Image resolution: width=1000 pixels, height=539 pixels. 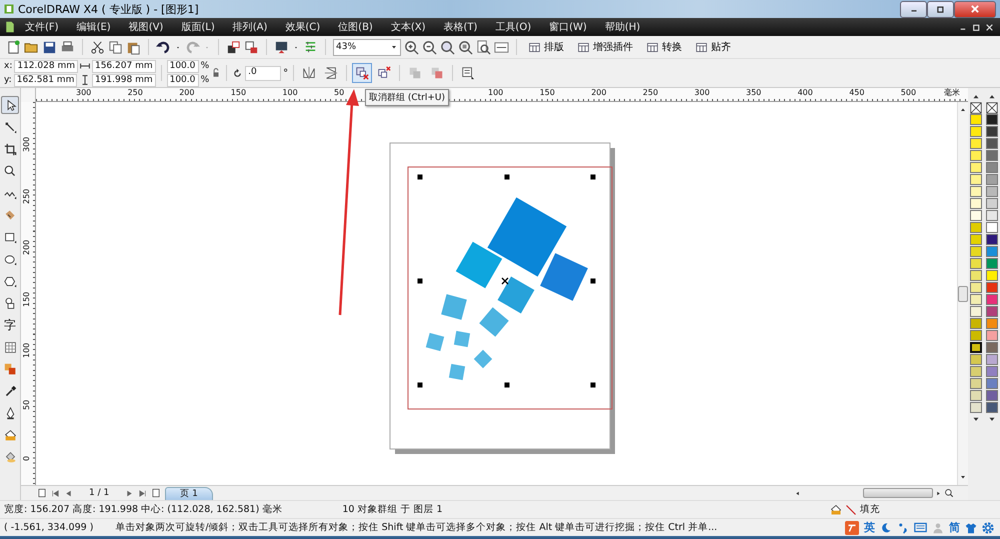 I want to click on menu-item: 表格(T), so click(x=460, y=27).